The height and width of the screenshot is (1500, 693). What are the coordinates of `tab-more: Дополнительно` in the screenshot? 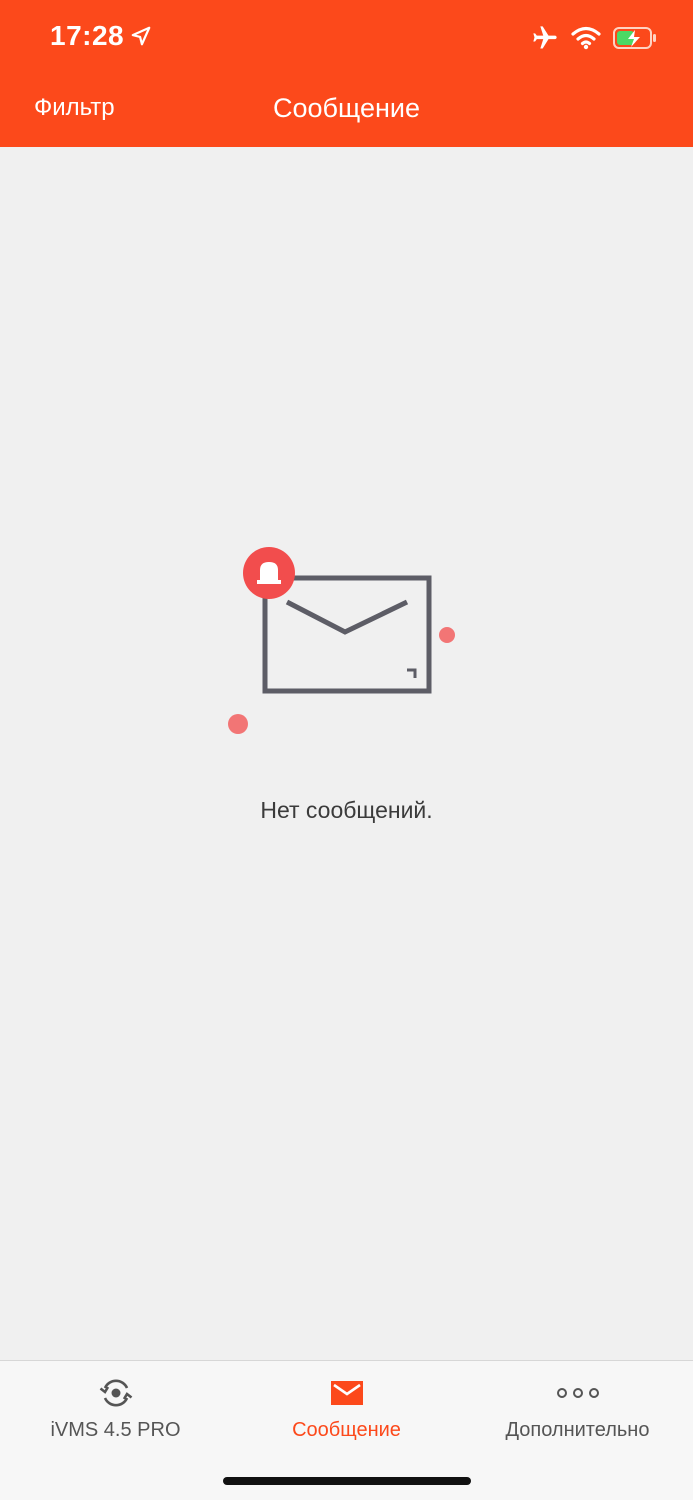 It's located at (577, 1411).